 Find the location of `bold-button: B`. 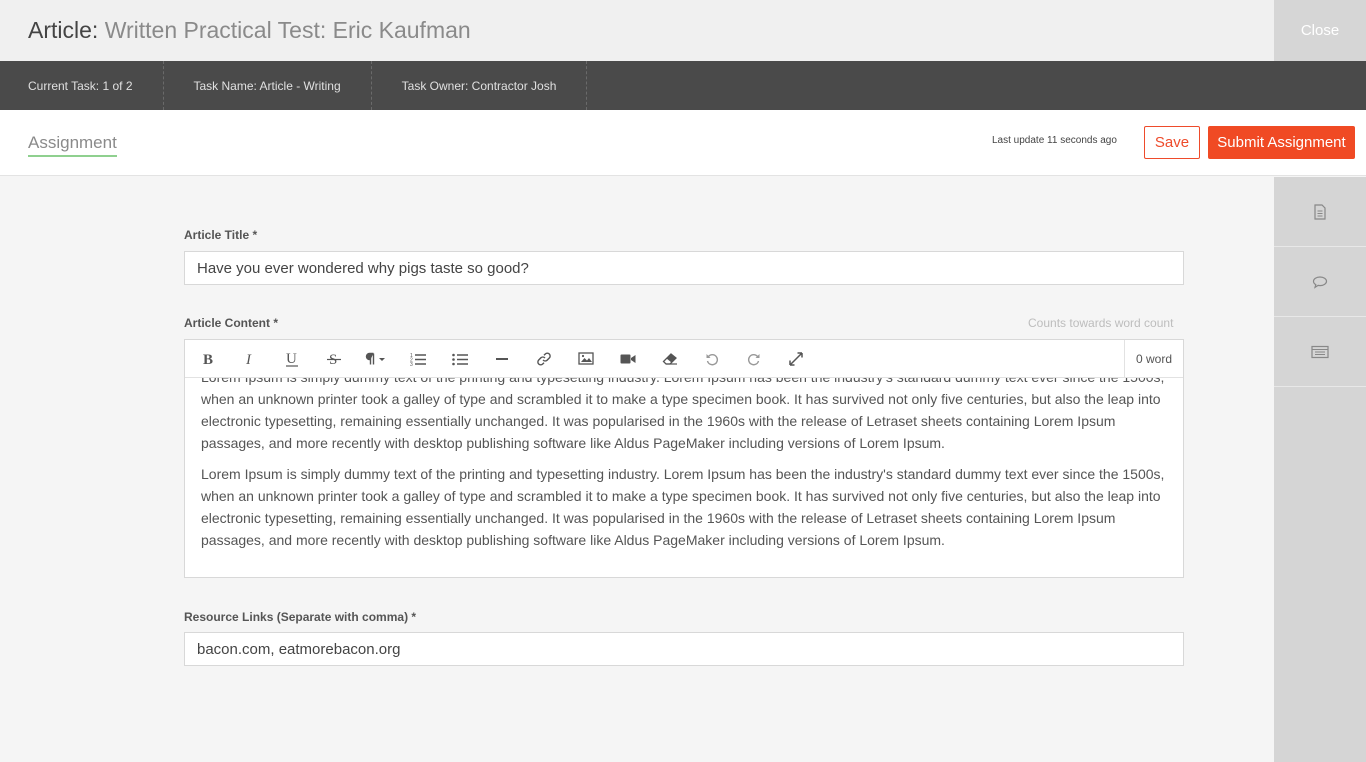

bold-button: B is located at coordinates (208, 359).